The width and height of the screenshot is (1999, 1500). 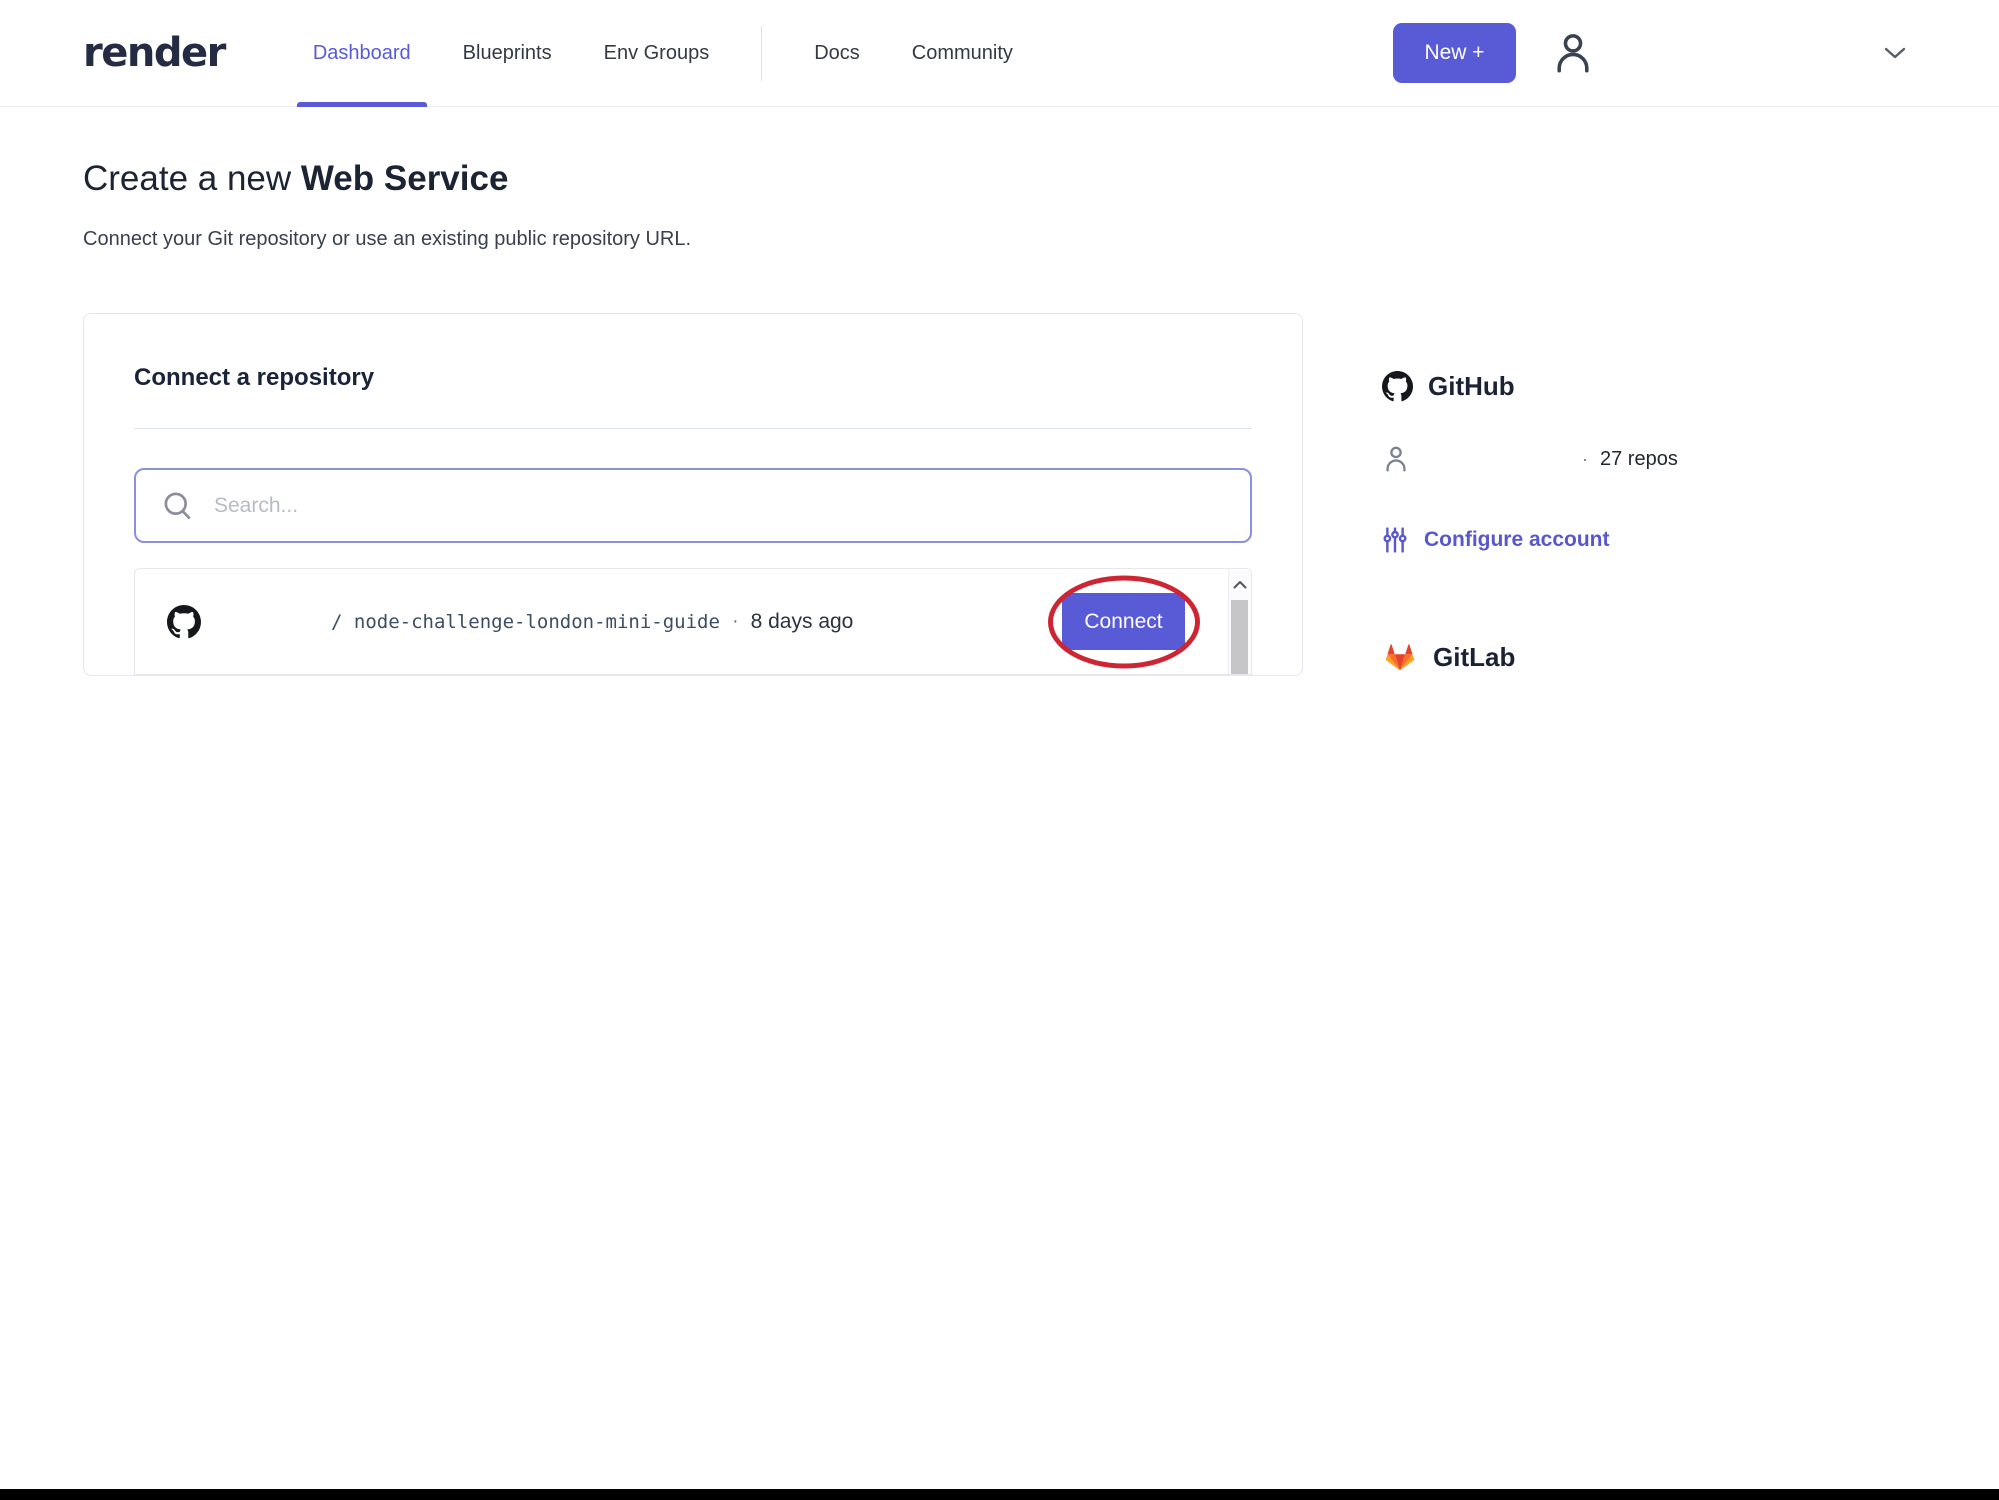 I want to click on active-tab-indicator, so click(x=361, y=104).